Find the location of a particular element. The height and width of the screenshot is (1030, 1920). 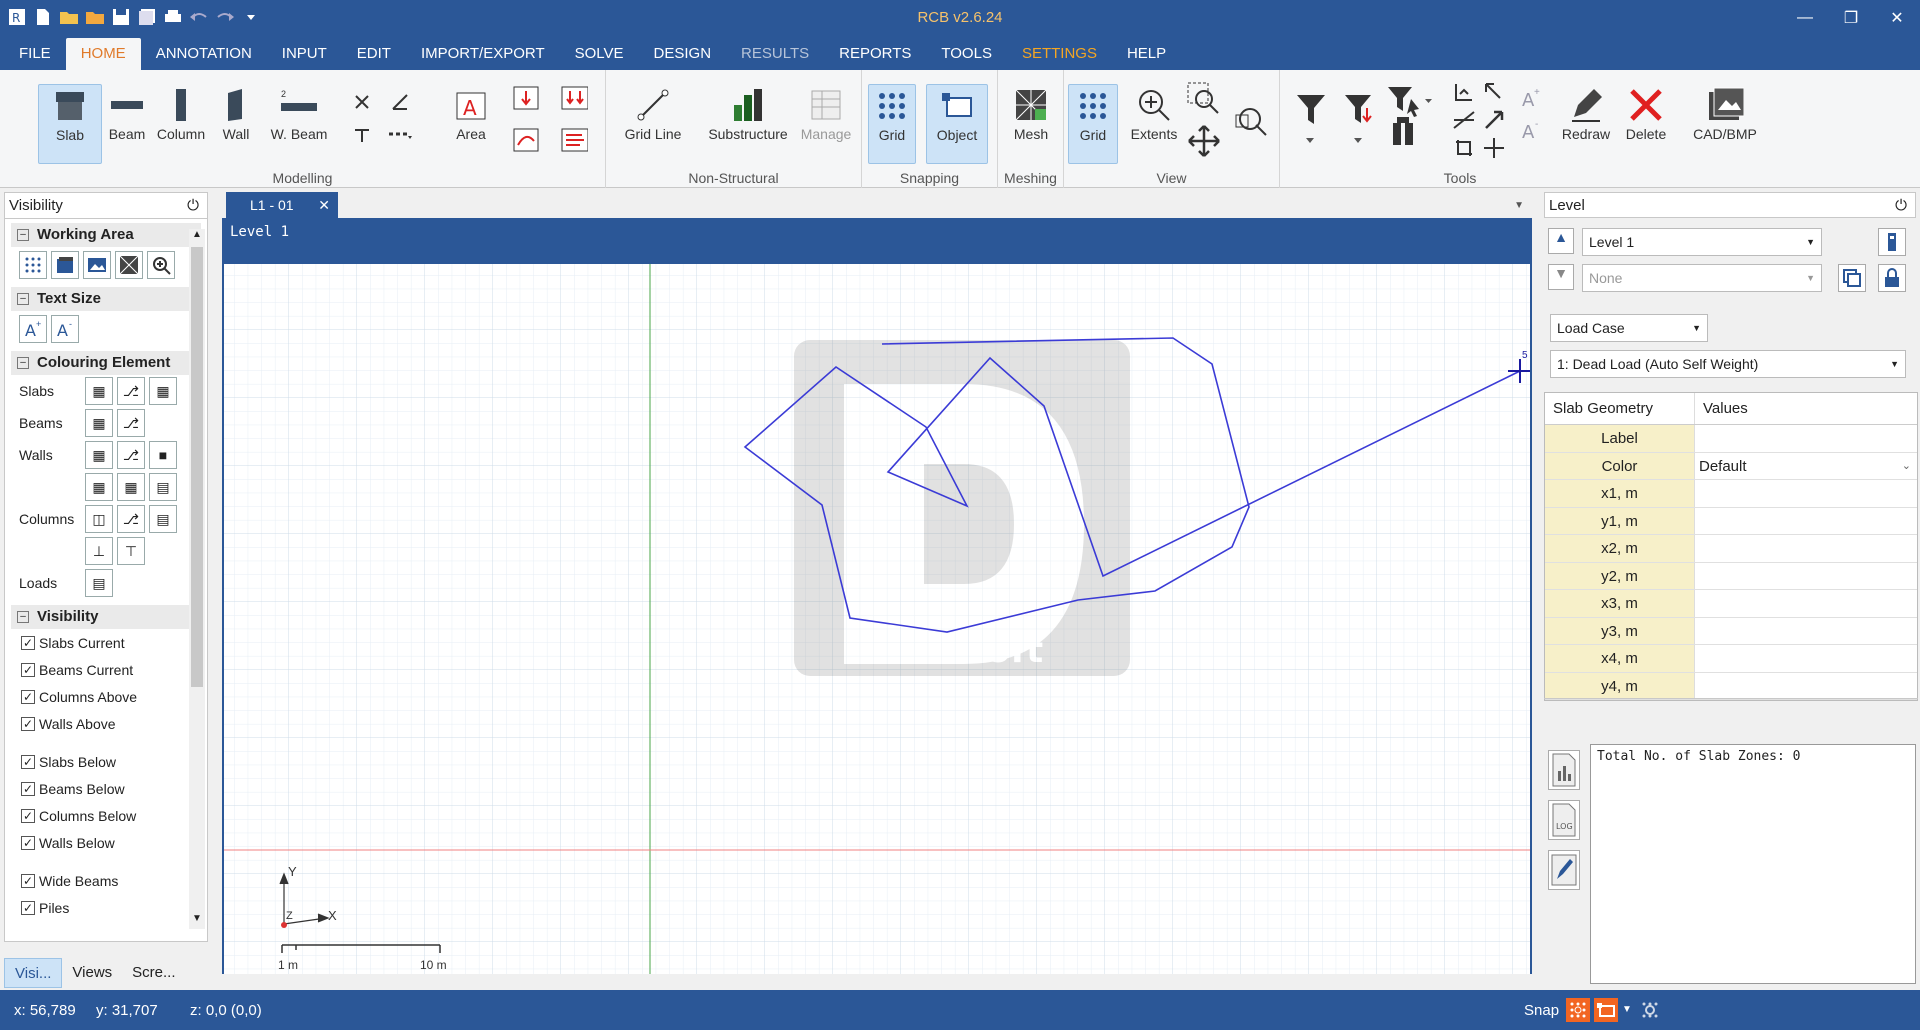

slab-button: Slab is located at coordinates (70, 124).